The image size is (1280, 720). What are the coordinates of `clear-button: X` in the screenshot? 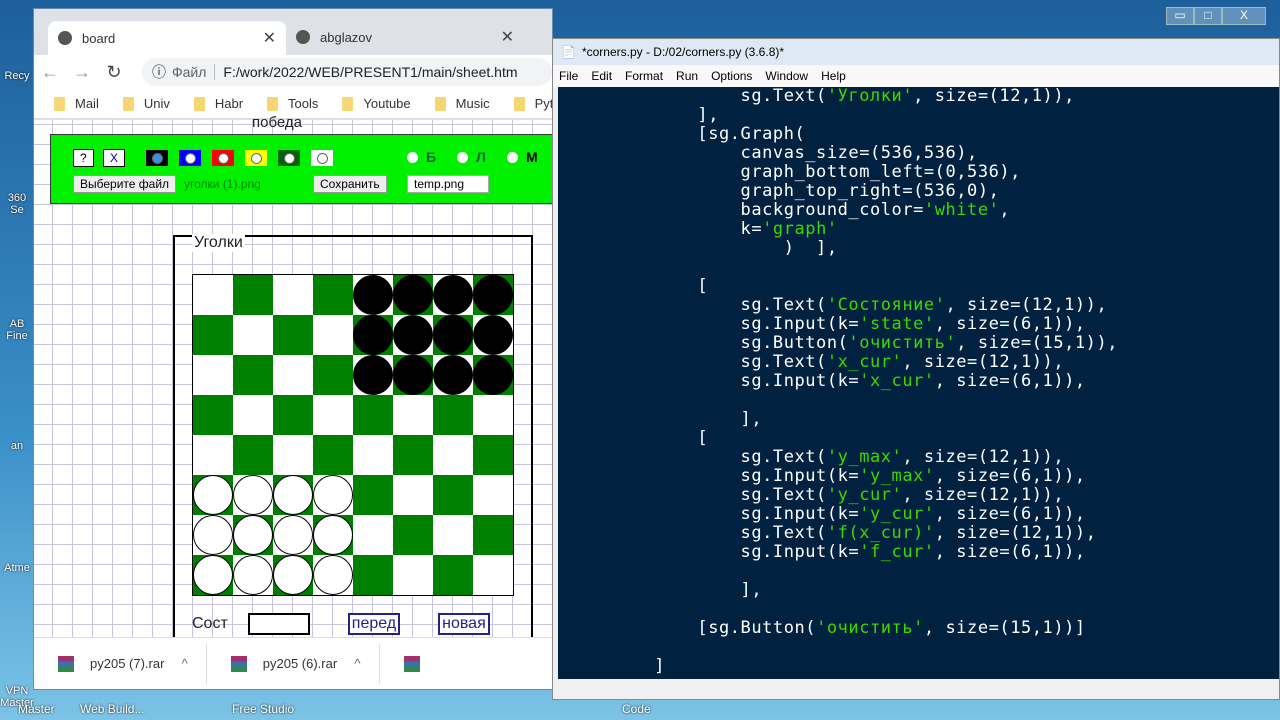 It's located at (114, 158).